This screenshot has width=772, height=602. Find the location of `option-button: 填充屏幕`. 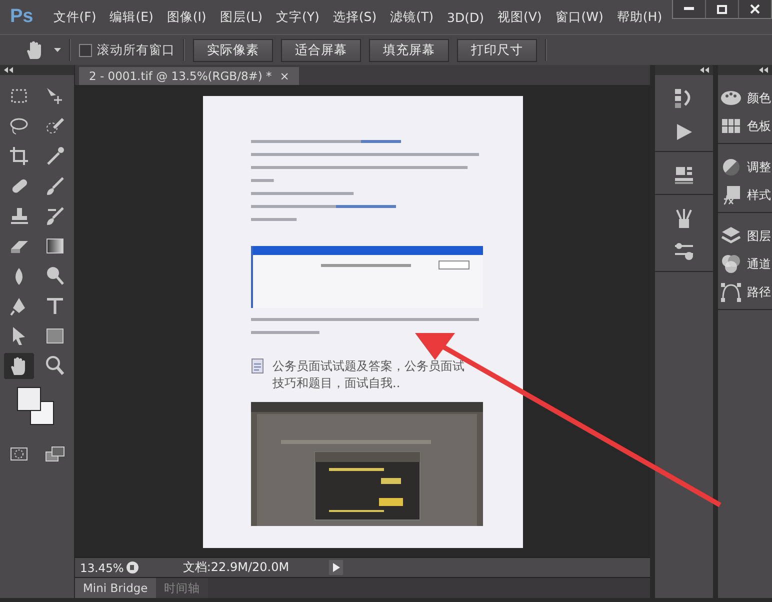

option-button: 填充屏幕 is located at coordinates (409, 50).